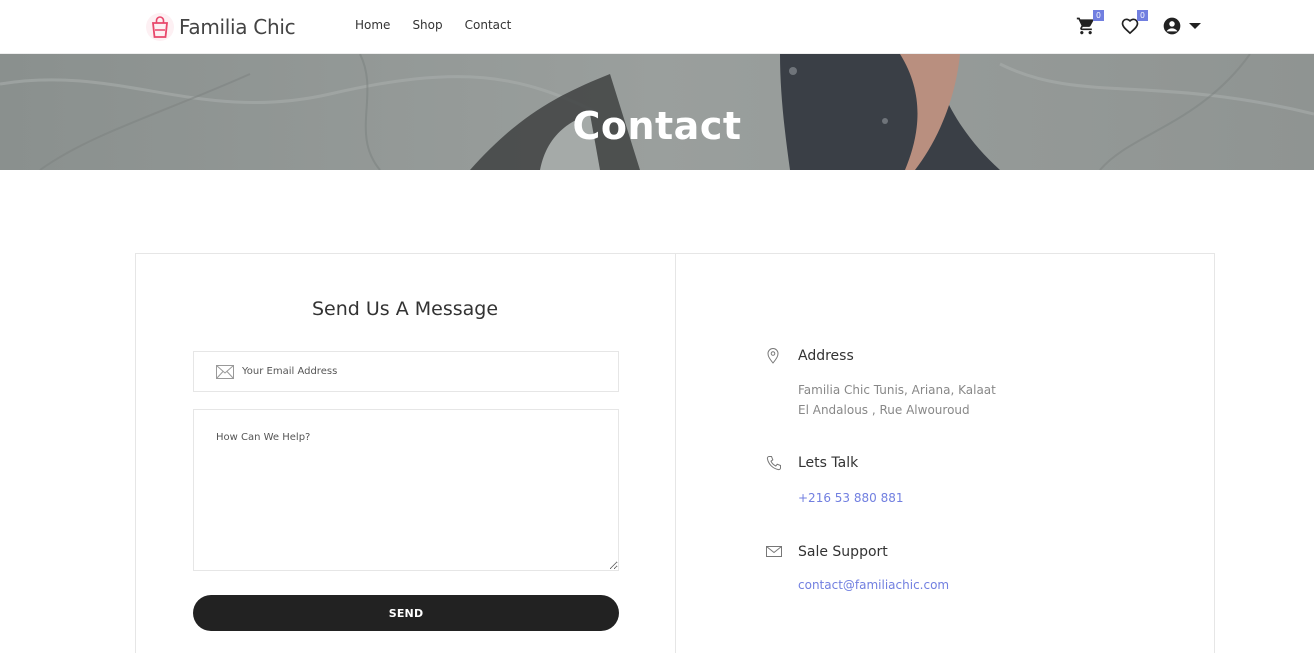 The width and height of the screenshot is (1314, 653). I want to click on message-textarea, so click(406, 490).